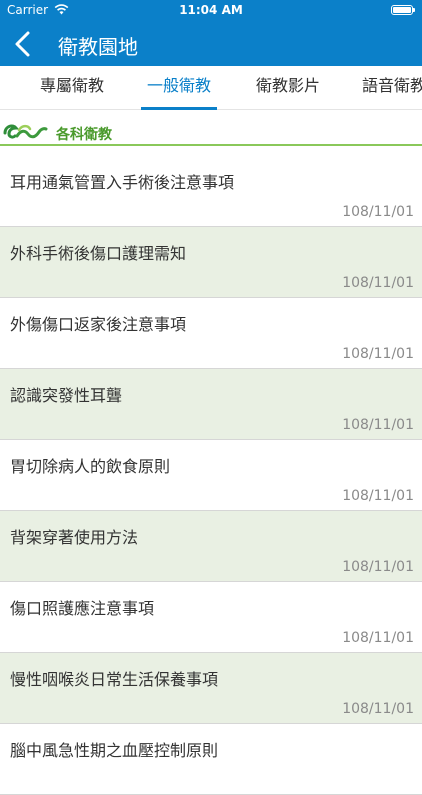  What do you see at coordinates (114, 679) in the screenshot?
I see `item-title: 慢性咽喉炎日常生活保養事項` at bounding box center [114, 679].